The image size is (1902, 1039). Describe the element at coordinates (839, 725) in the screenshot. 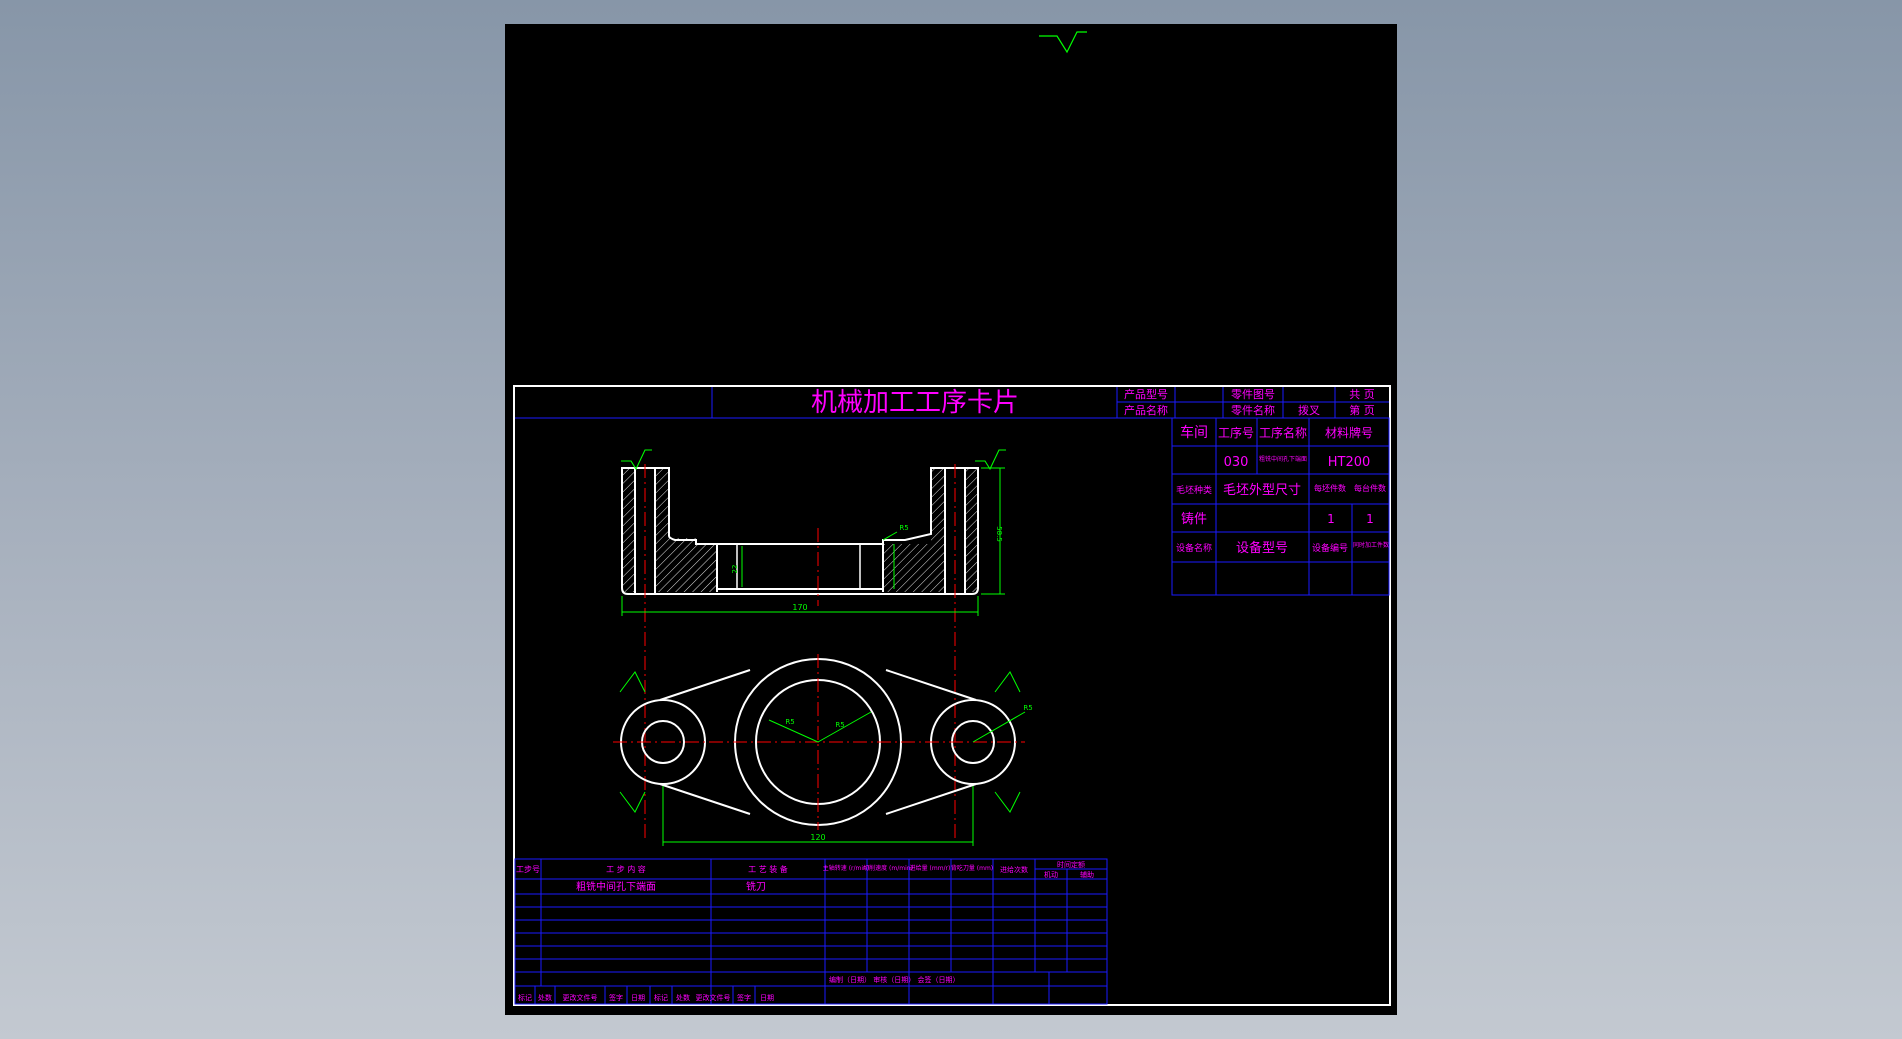

I see `dim-r2: R5` at that location.